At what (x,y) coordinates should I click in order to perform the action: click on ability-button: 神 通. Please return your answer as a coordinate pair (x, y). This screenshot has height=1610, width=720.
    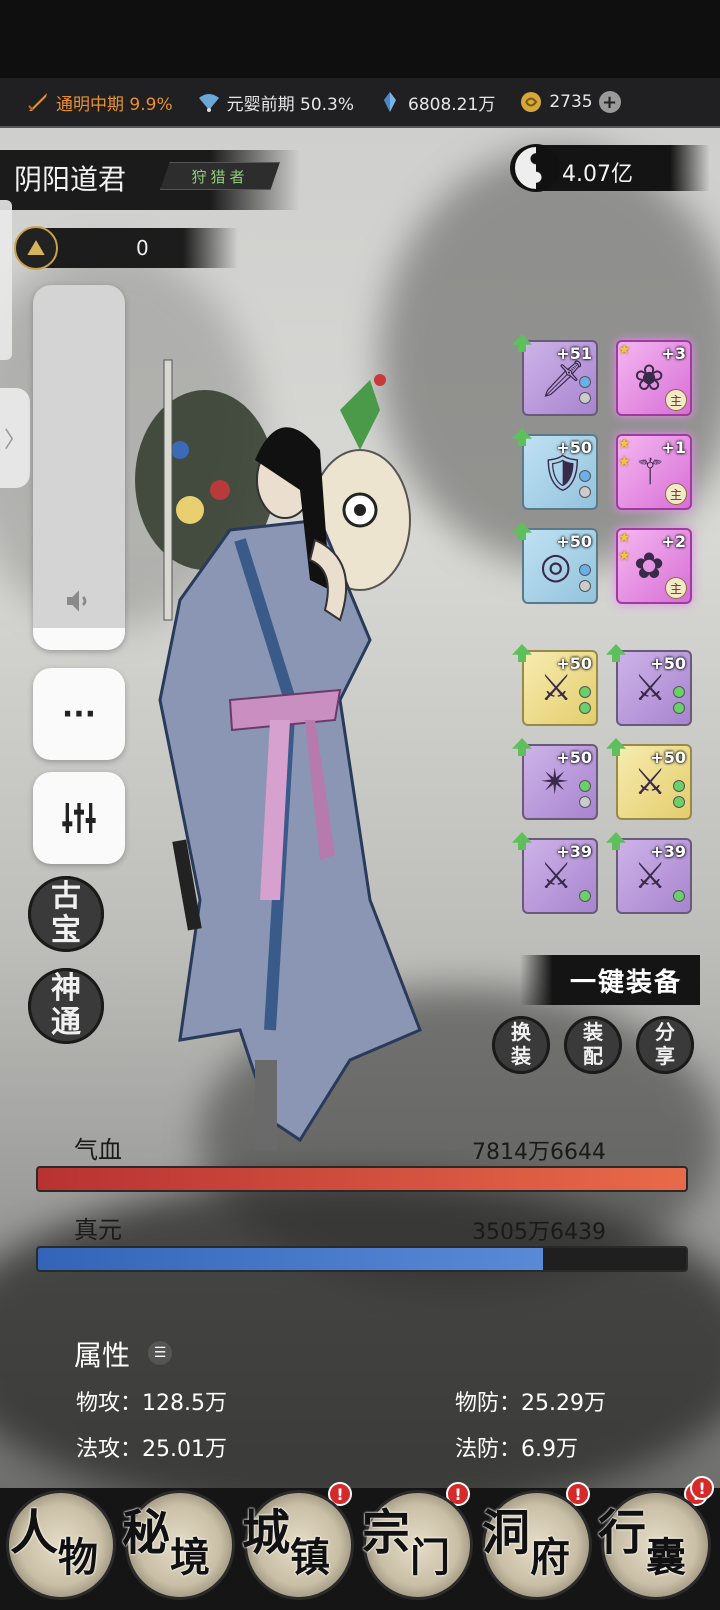
    Looking at the image, I should click on (66, 1006).